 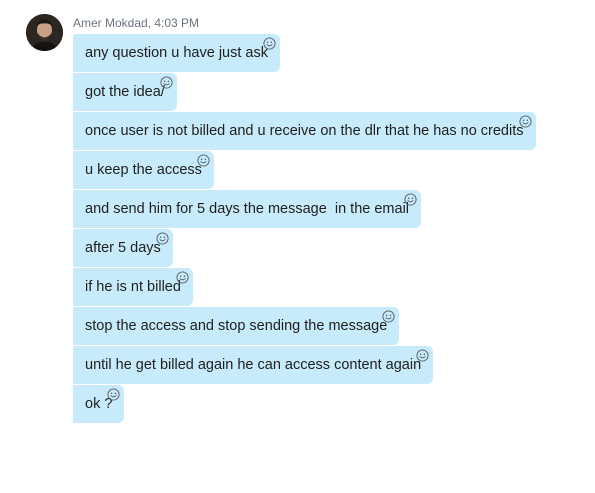 I want to click on message-bubble: if he is nt billed, so click(x=133, y=287).